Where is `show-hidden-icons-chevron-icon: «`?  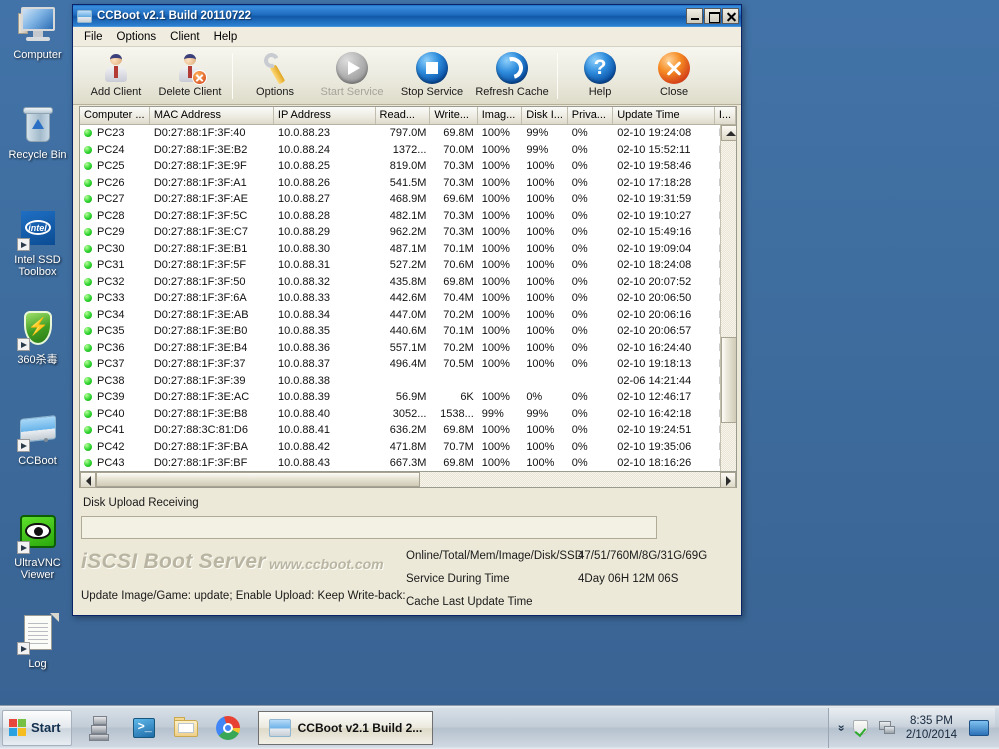
show-hidden-icons-chevron-icon: « is located at coordinates (840, 727).